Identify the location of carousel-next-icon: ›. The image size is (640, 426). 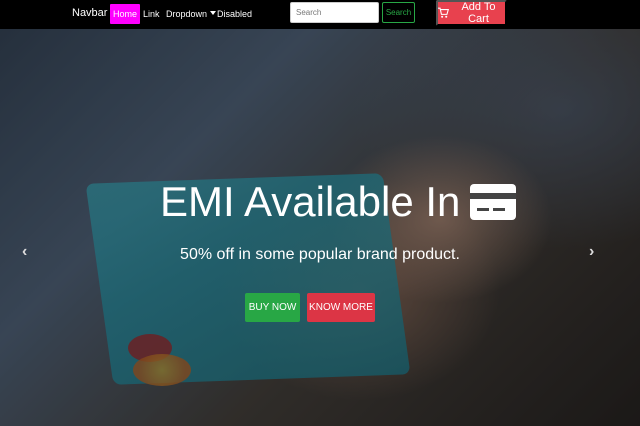
(591, 252).